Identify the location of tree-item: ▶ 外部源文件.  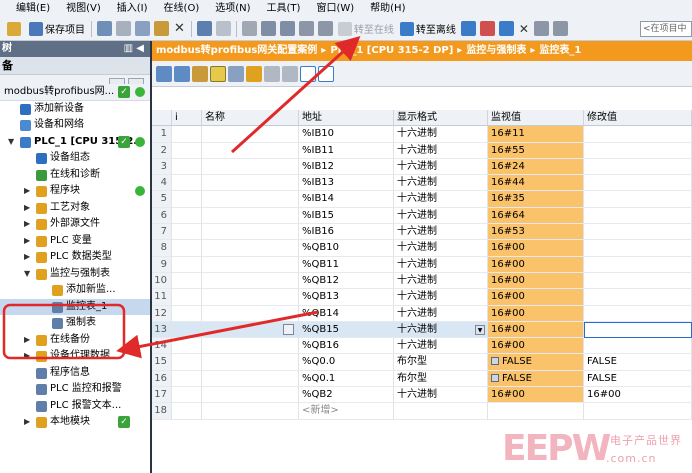
(75, 224).